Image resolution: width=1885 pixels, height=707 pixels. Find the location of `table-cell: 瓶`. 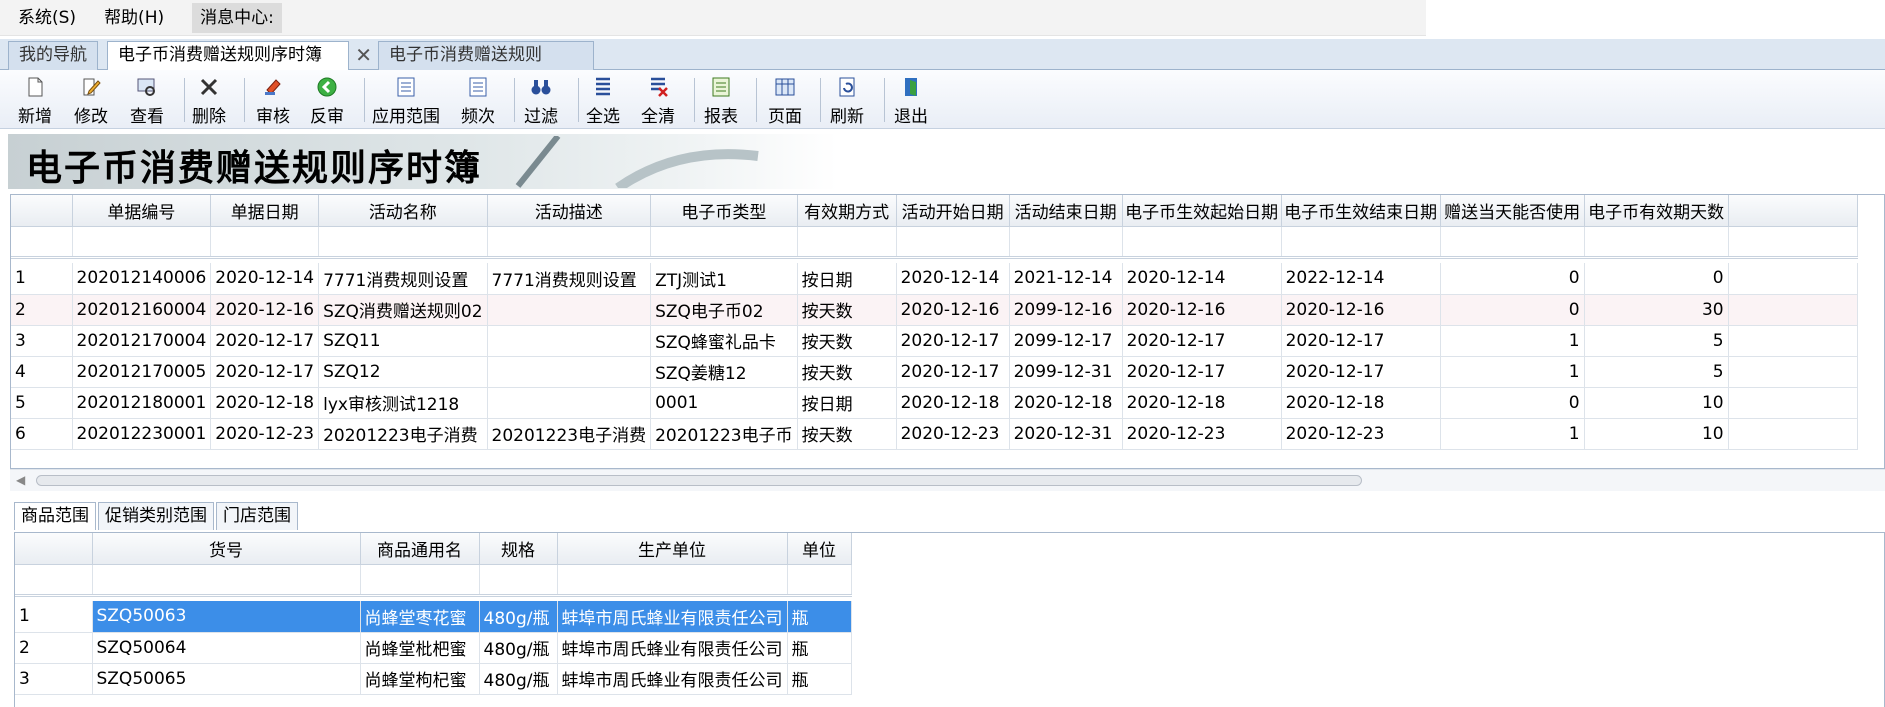

table-cell: 瓶 is located at coordinates (819, 648).